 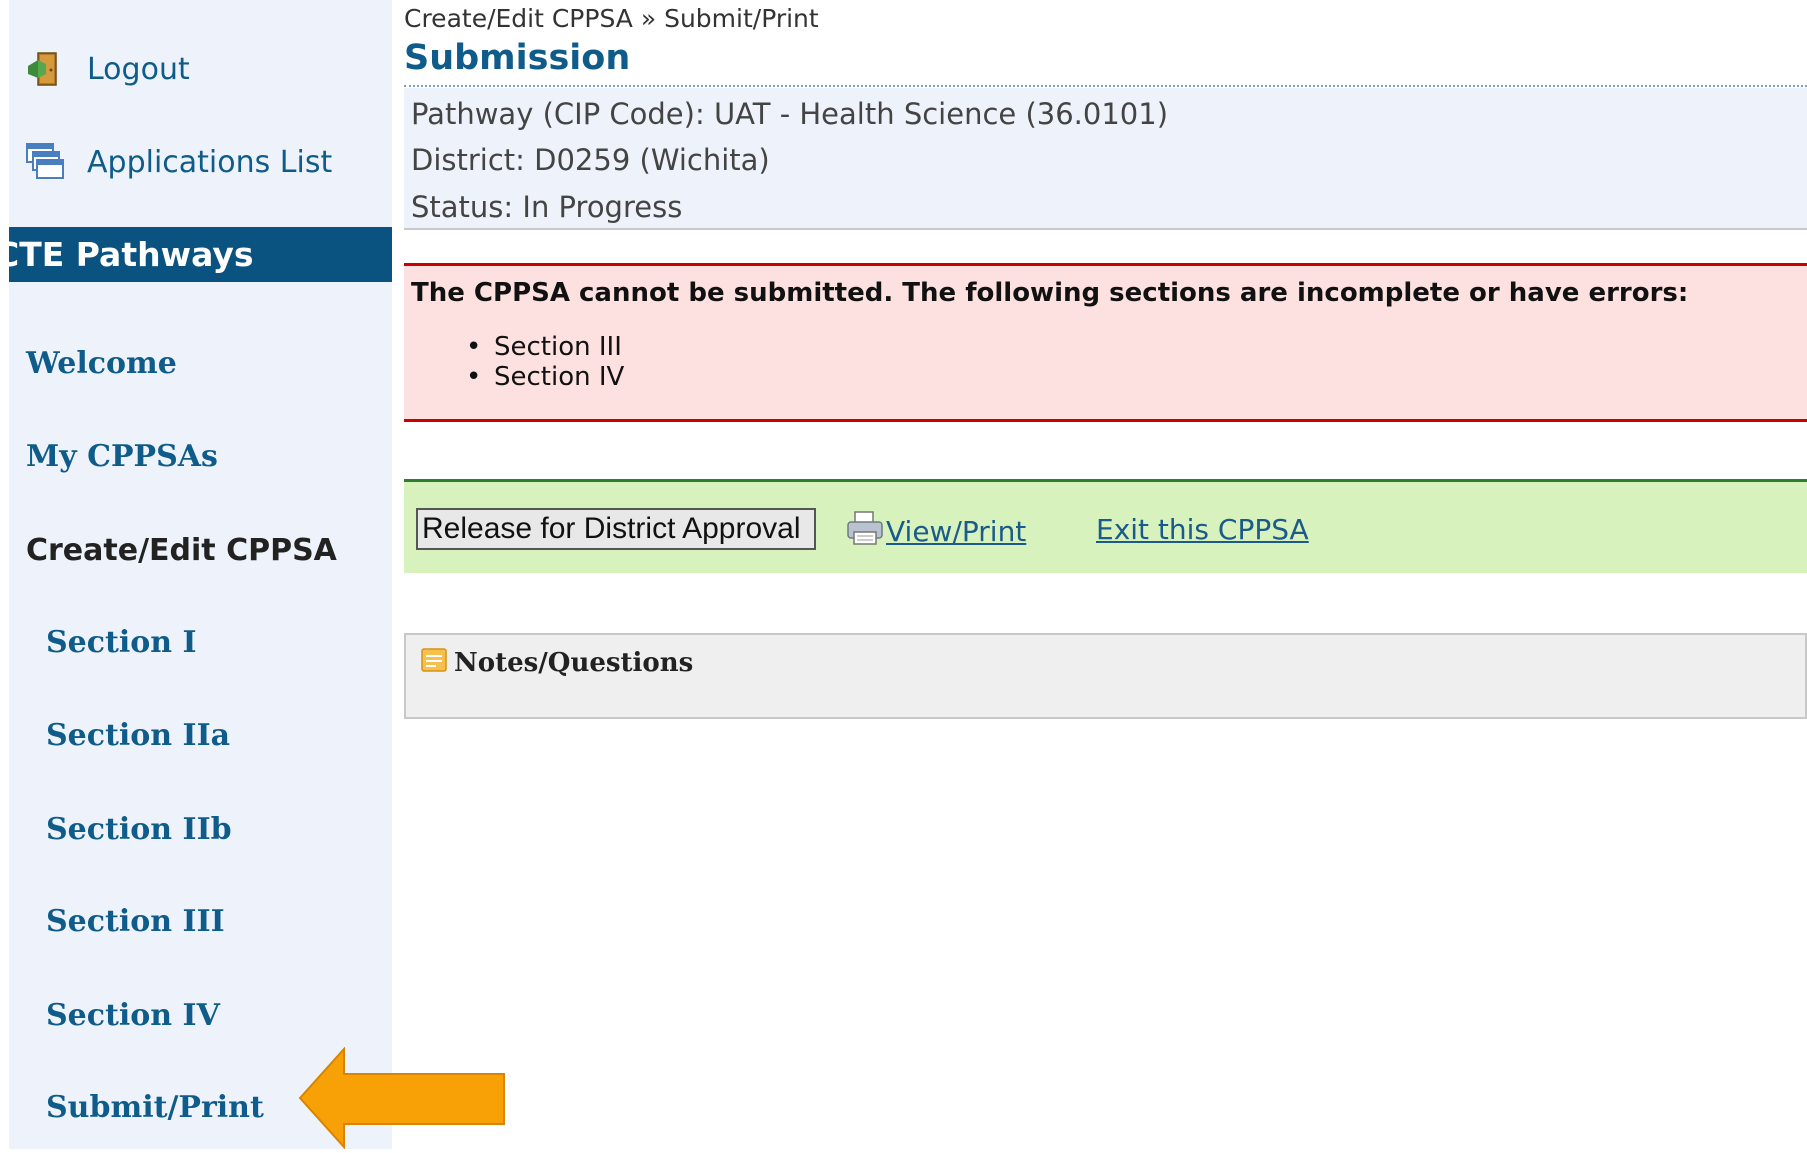 What do you see at coordinates (133, 1015) in the screenshot?
I see `sidebar-item-section-4: Section IV` at bounding box center [133, 1015].